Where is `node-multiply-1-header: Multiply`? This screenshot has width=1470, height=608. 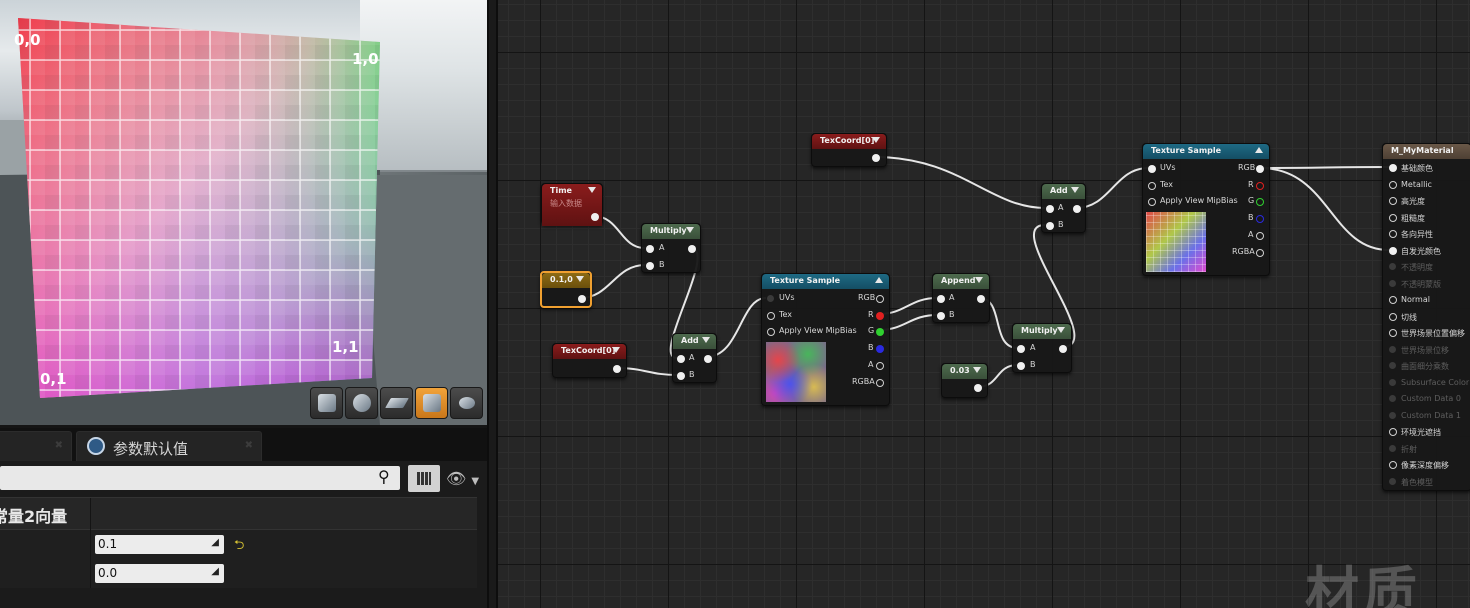 node-multiply-1-header: Multiply is located at coordinates (671, 231).